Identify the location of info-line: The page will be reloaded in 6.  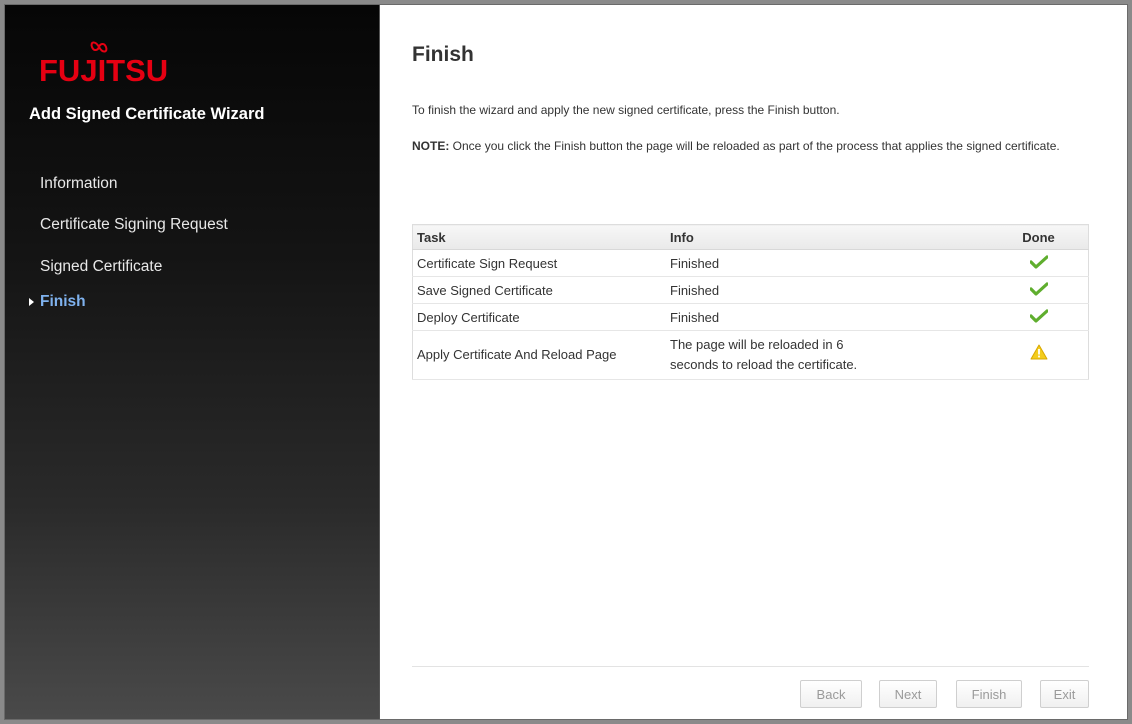
(757, 344).